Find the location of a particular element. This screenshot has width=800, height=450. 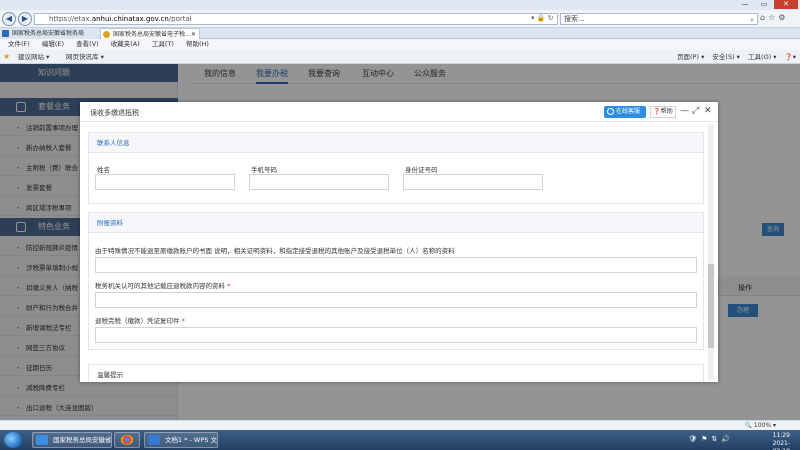

id-number-label: 身份证号码 is located at coordinates (421, 170).